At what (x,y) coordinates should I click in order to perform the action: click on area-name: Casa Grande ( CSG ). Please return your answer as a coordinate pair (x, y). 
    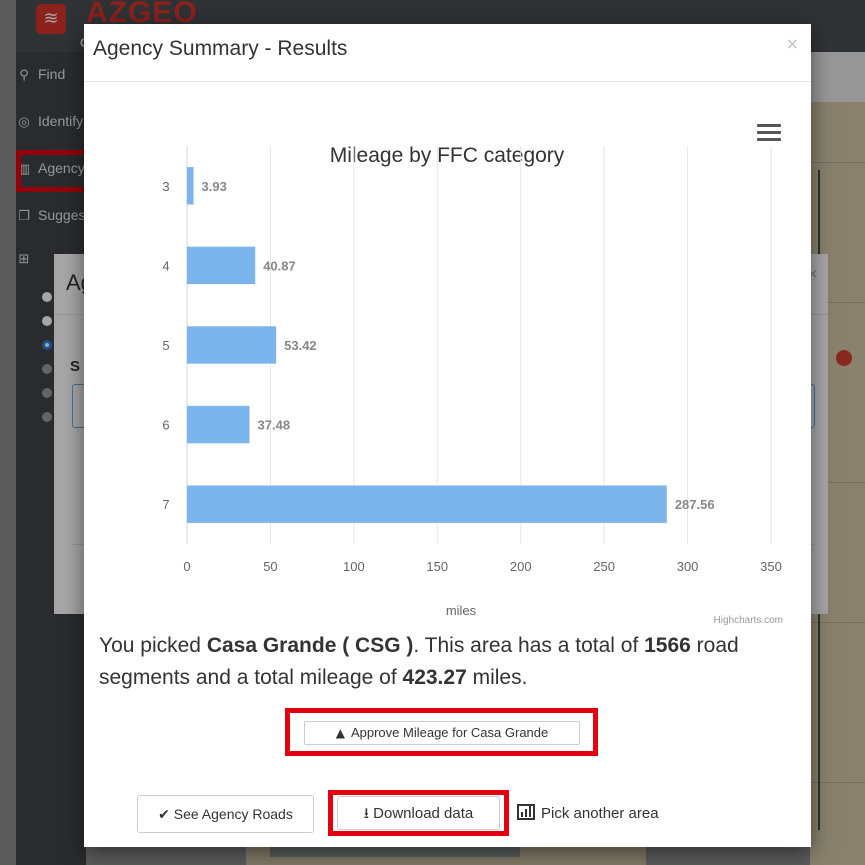
    Looking at the image, I should click on (310, 645).